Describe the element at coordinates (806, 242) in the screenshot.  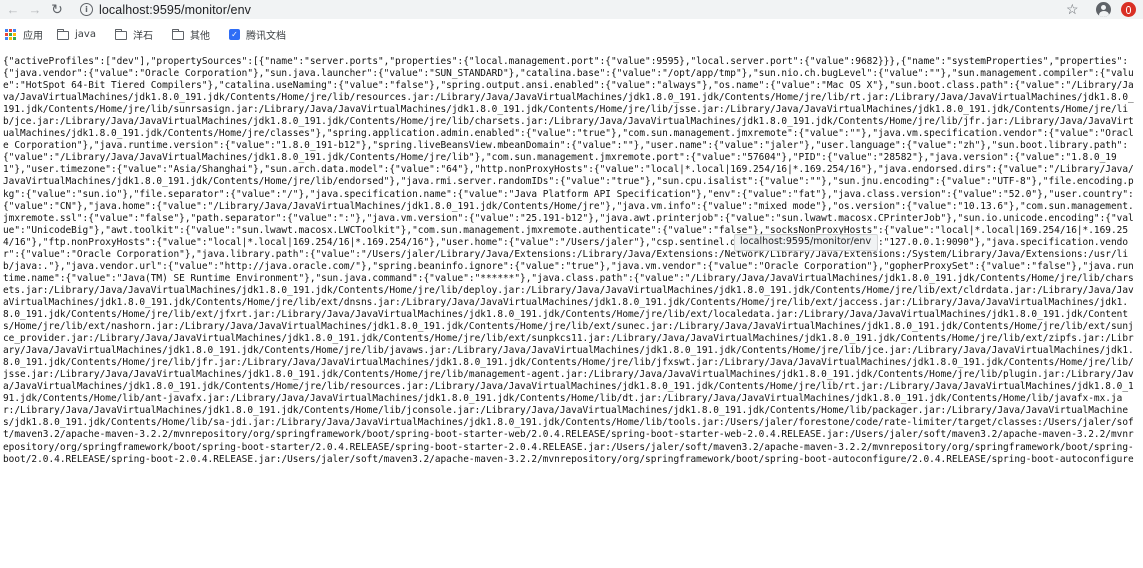
I see `link-status-bubble: localhost:9595/monitor/env` at that location.